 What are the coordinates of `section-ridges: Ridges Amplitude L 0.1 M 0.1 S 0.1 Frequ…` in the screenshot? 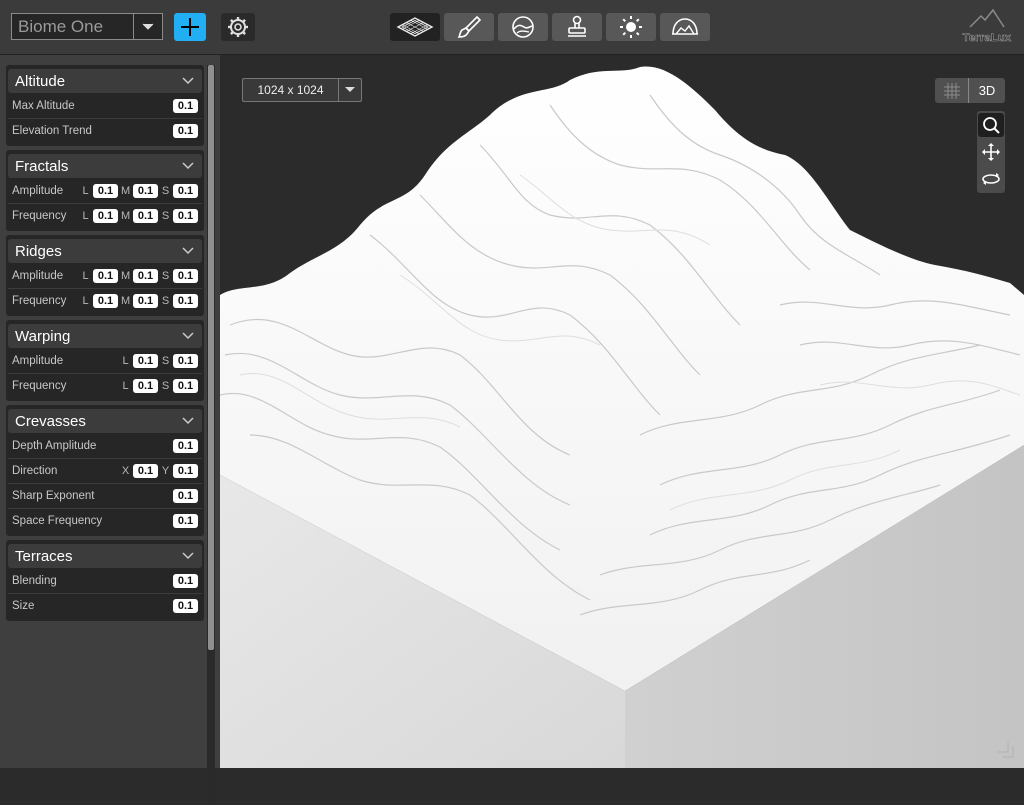 It's located at (105, 275).